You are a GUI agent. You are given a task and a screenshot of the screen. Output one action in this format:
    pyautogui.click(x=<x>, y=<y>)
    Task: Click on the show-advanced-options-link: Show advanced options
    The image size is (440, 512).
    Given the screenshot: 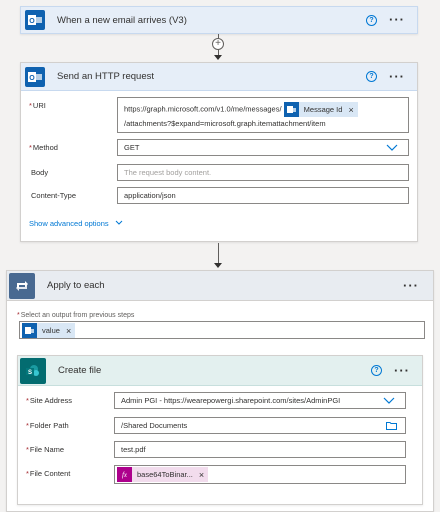 What is the action you would take?
    pyautogui.click(x=76, y=223)
    